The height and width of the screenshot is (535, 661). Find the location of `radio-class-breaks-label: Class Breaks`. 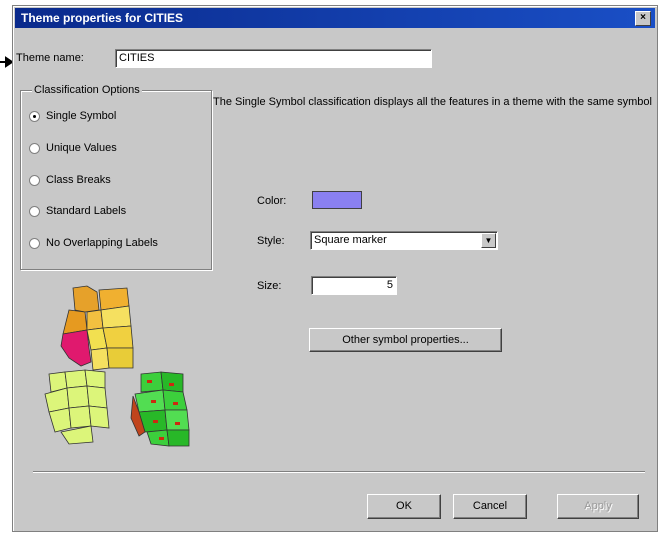

radio-class-breaks-label: Class Breaks is located at coordinates (78, 180).